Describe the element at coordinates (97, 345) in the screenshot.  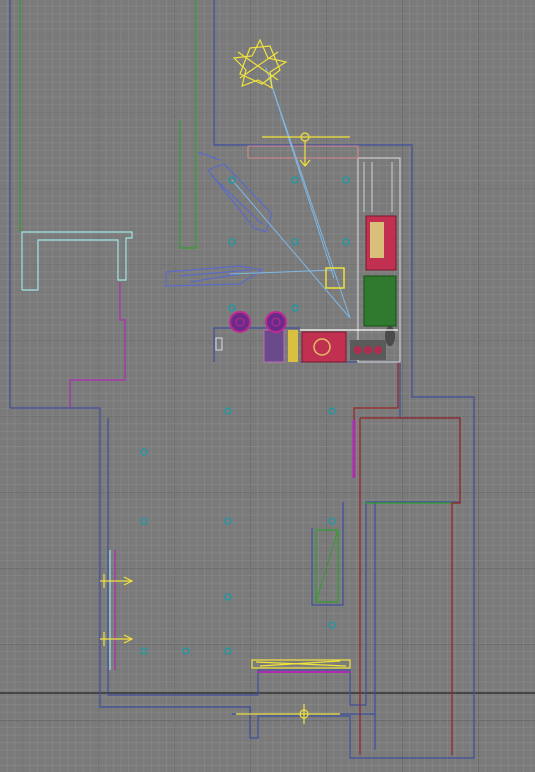
I see `magenta-wall-west` at that location.